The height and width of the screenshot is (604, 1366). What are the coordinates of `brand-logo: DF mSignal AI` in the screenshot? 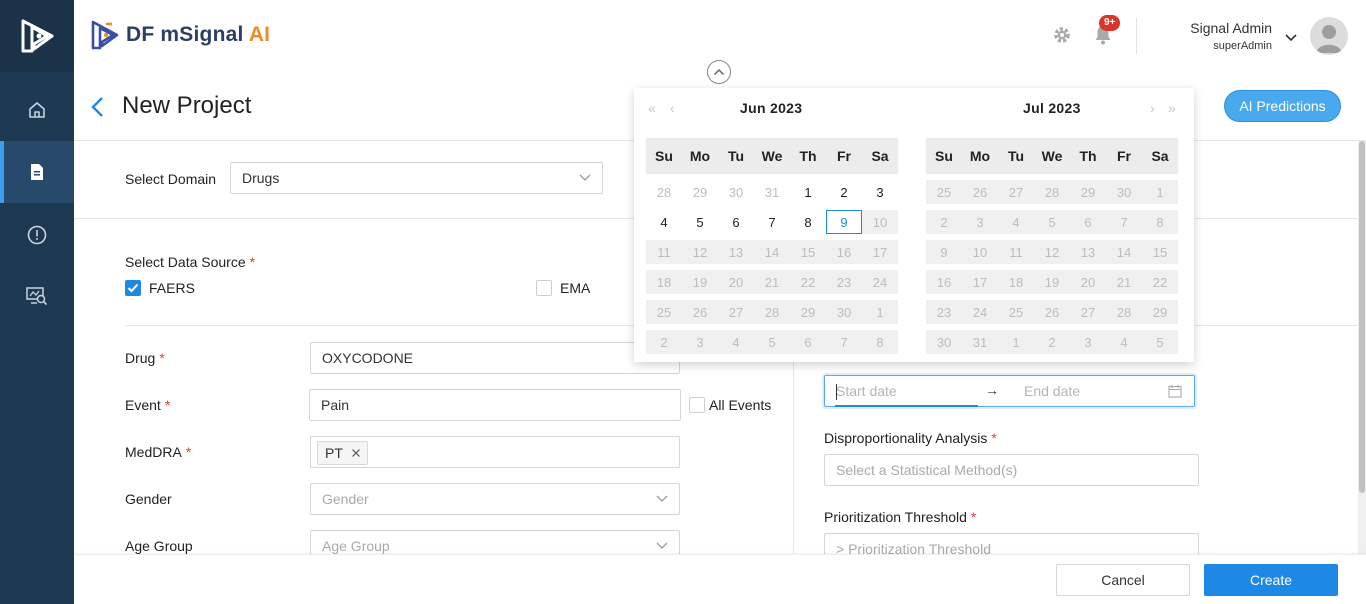 It's located at (180, 35).